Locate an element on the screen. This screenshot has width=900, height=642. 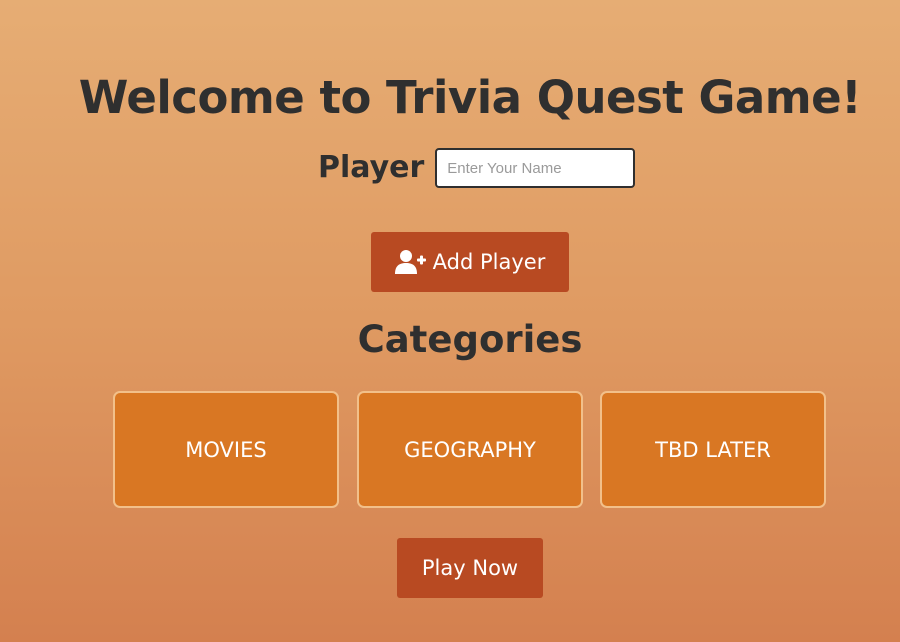
category-label: TBD LATER is located at coordinates (713, 449).